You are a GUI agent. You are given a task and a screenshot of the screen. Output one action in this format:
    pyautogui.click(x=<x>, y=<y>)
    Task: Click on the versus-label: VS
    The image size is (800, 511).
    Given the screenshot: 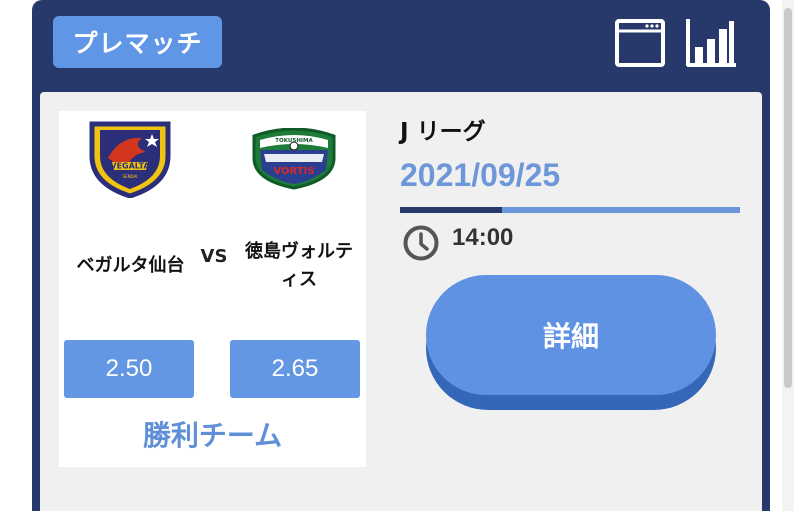 What is the action you would take?
    pyautogui.click(x=214, y=256)
    